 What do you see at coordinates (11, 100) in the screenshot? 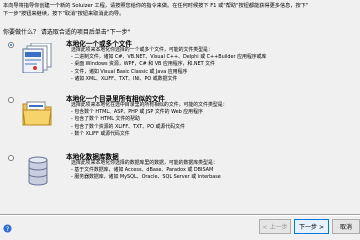
I see `option-folder-radio` at bounding box center [11, 100].